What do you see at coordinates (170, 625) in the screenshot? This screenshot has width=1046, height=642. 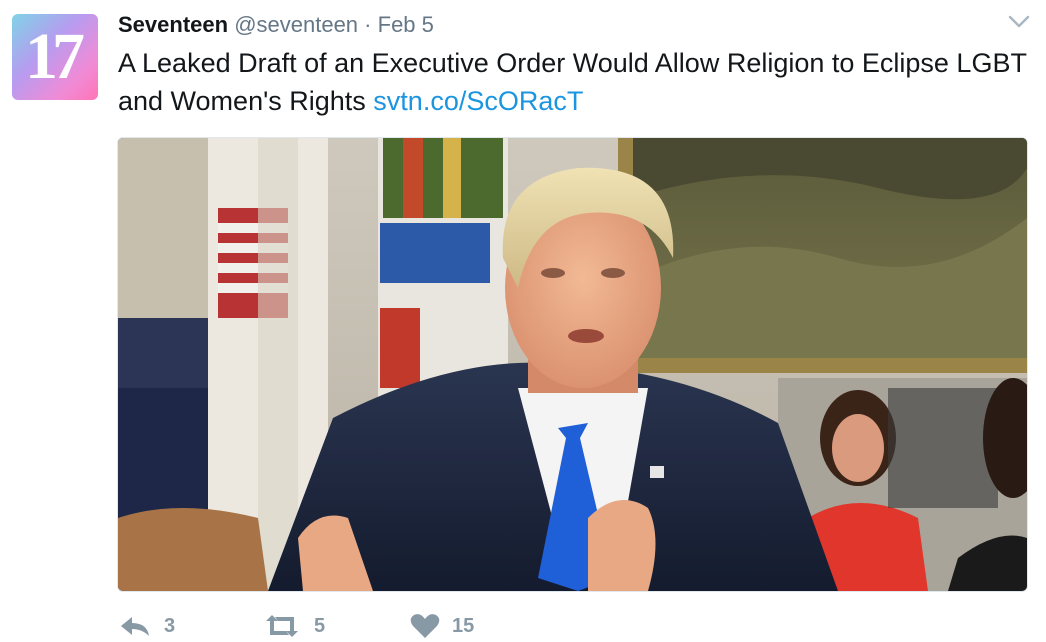 I see `reply-count: 3` at bounding box center [170, 625].